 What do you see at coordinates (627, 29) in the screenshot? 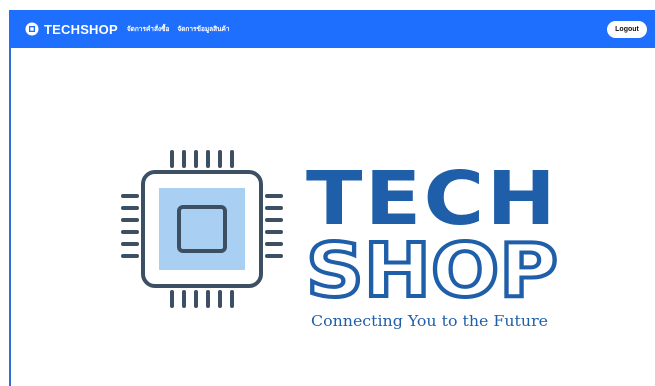
I see `logout-button: Logout` at bounding box center [627, 29].